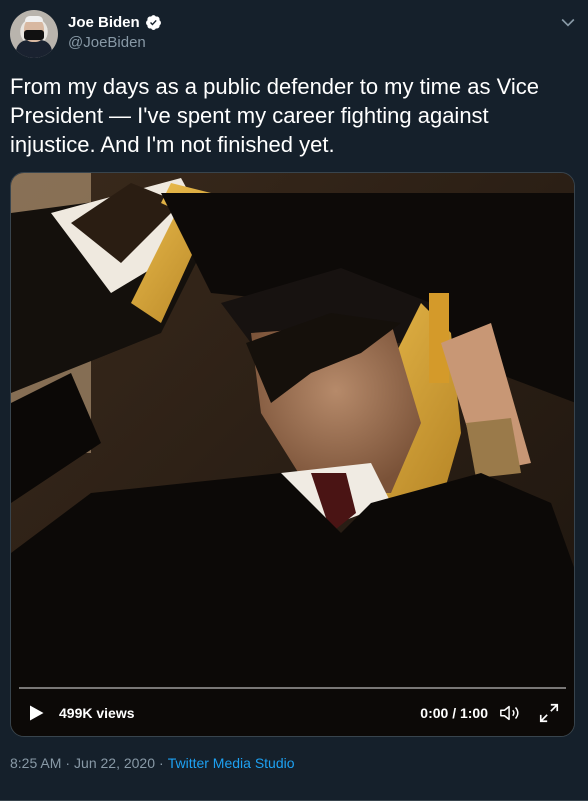  What do you see at coordinates (292, 713) in the screenshot?
I see `video-controls: 499K views 0:00 / 1:00` at bounding box center [292, 713].